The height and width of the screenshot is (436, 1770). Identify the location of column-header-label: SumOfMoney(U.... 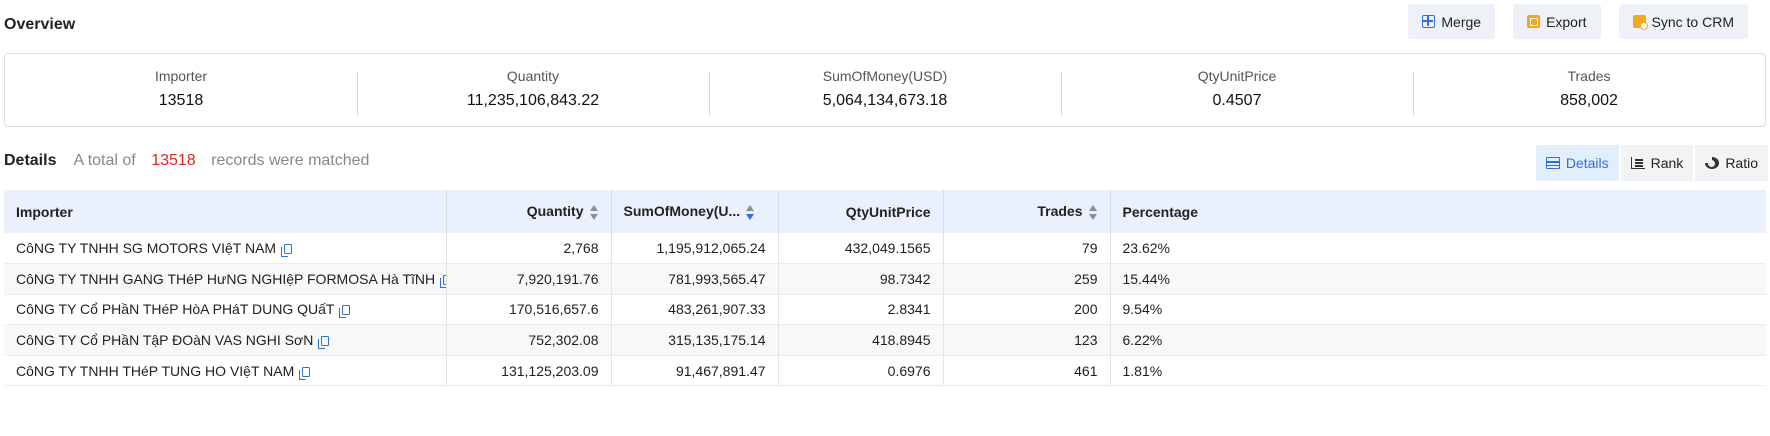
(682, 211).